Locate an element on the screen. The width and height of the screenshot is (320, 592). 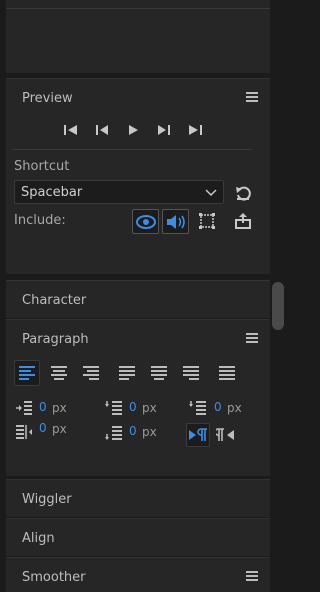
justify-center-icon is located at coordinates (159, 373).